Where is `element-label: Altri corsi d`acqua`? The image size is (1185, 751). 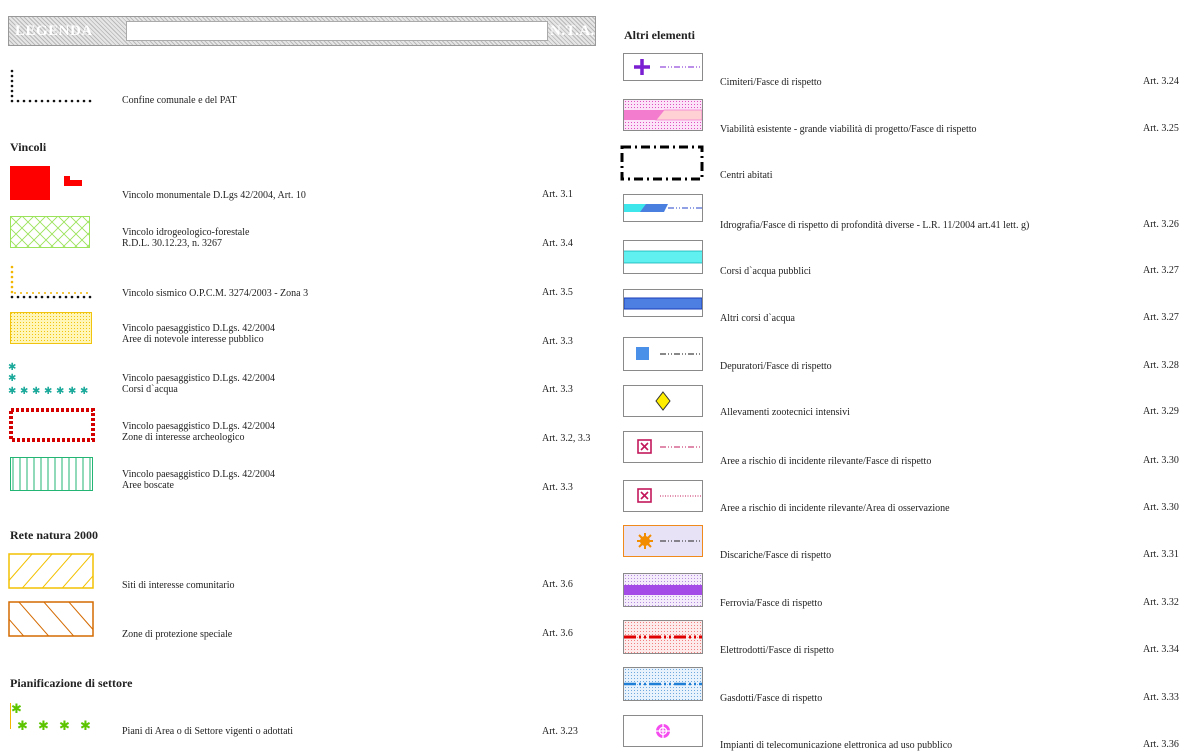
element-label: Altri corsi d`acqua is located at coordinates (757, 318).